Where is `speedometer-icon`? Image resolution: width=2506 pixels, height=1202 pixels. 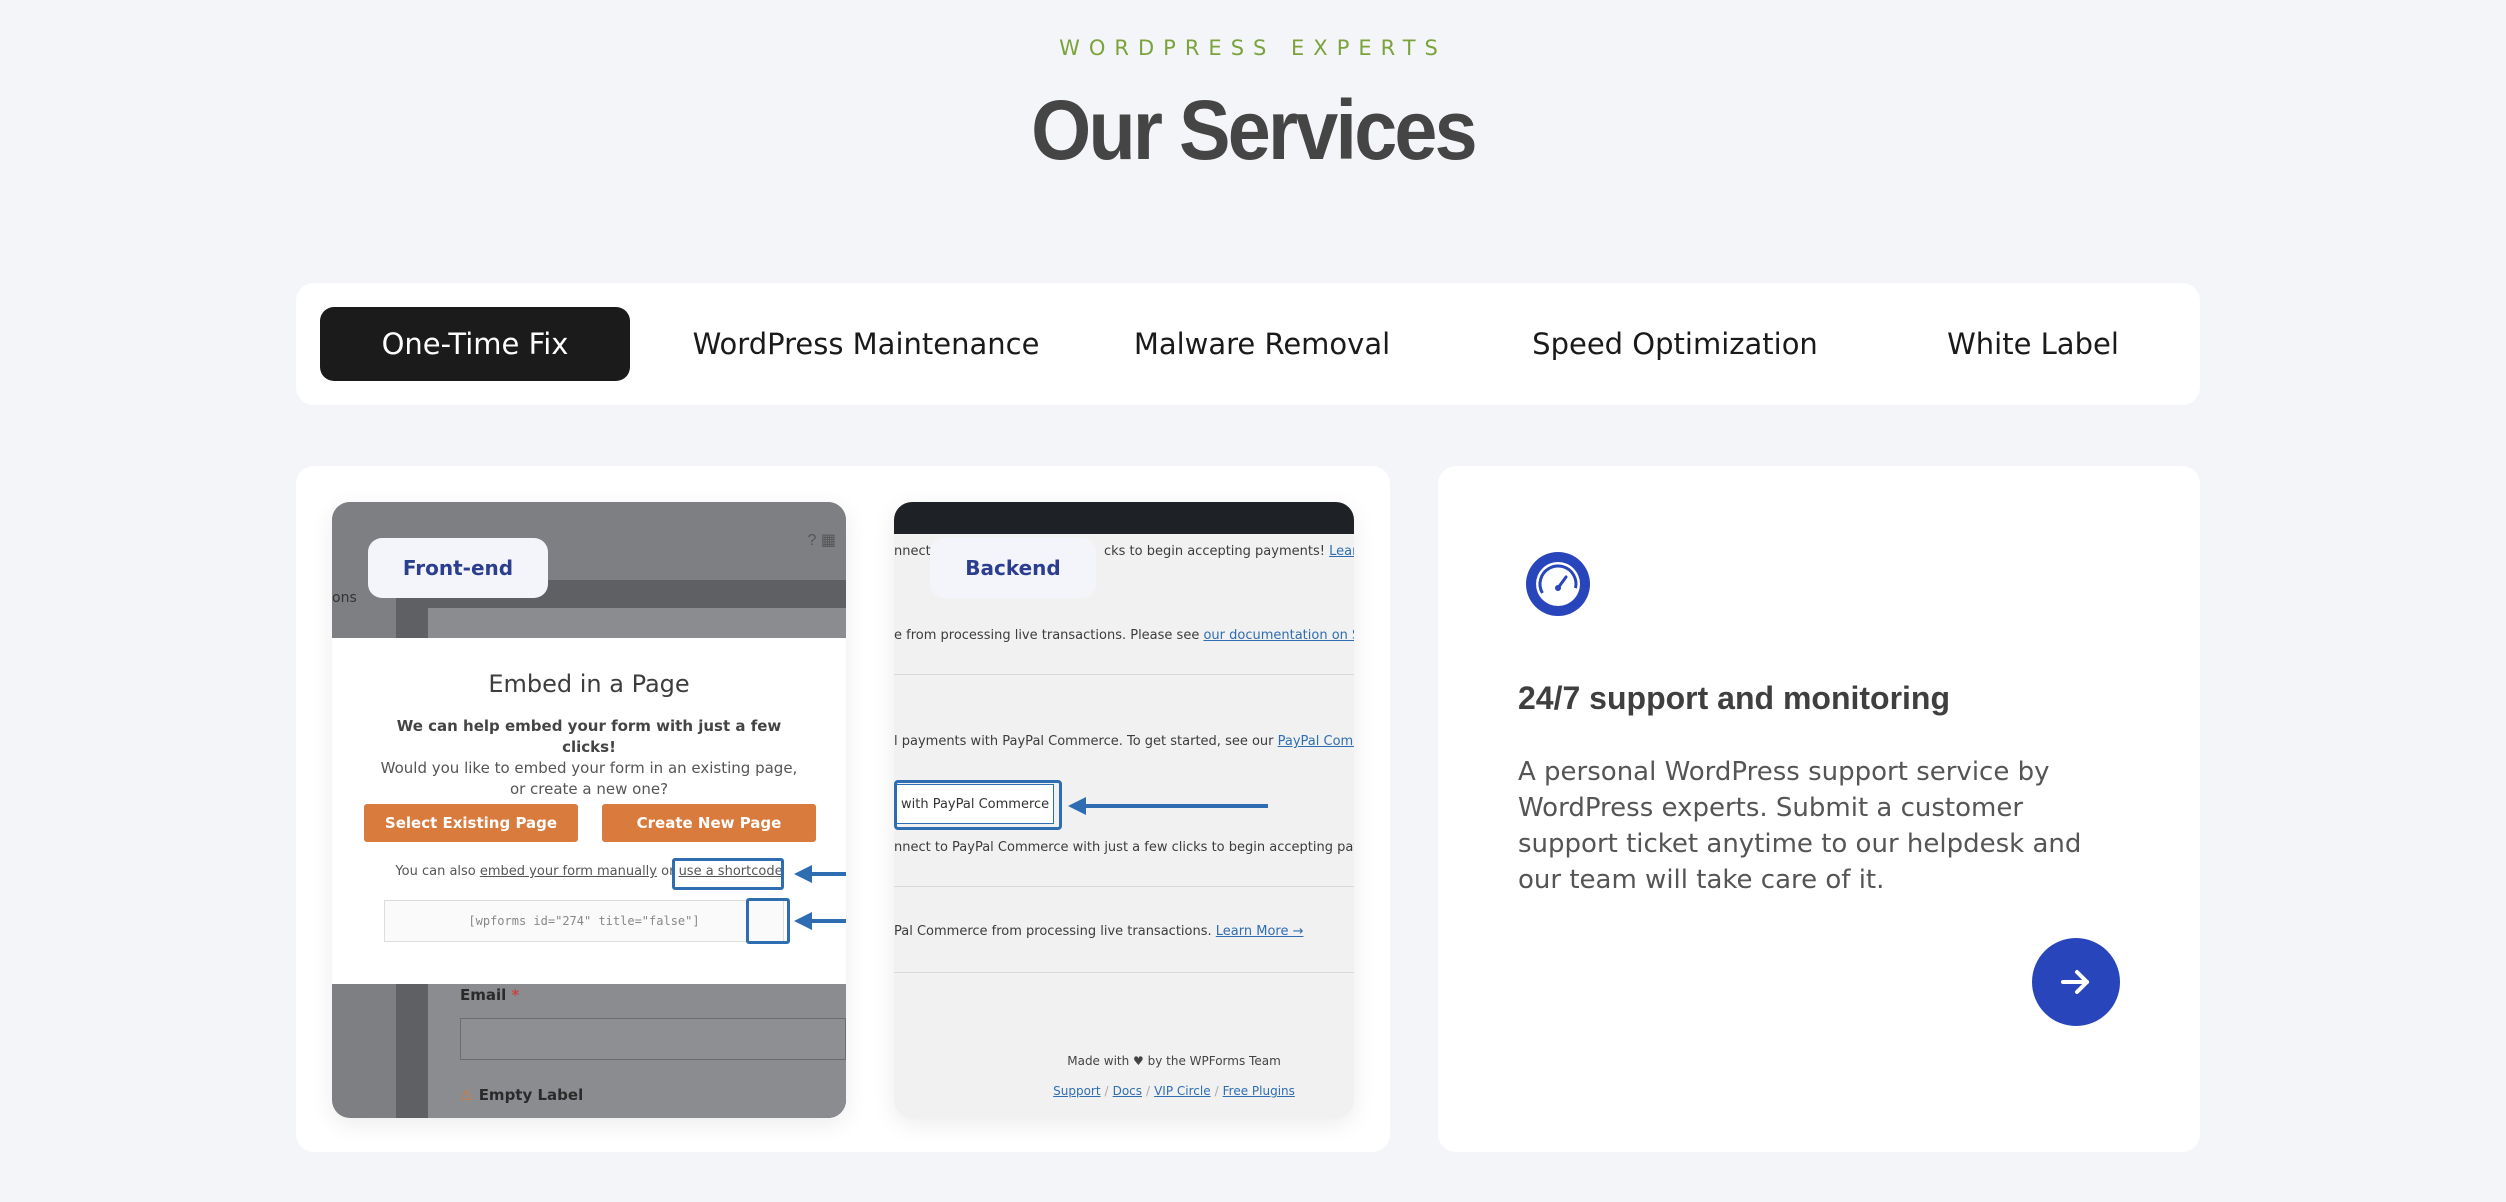 speedometer-icon is located at coordinates (1558, 584).